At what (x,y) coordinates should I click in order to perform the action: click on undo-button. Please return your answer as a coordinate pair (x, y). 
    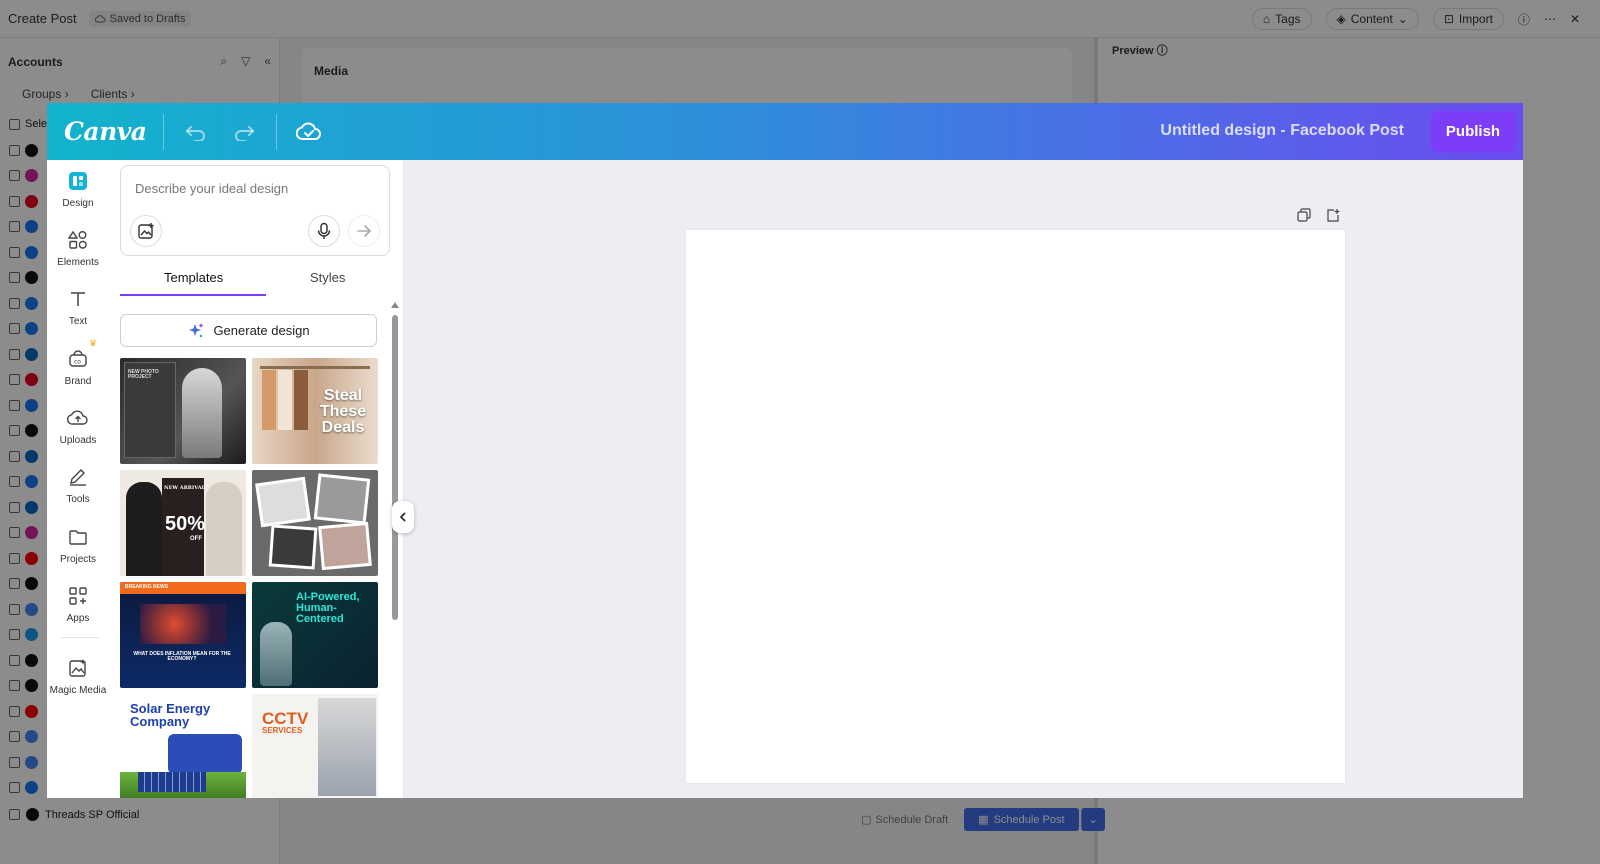
    Looking at the image, I should click on (196, 132).